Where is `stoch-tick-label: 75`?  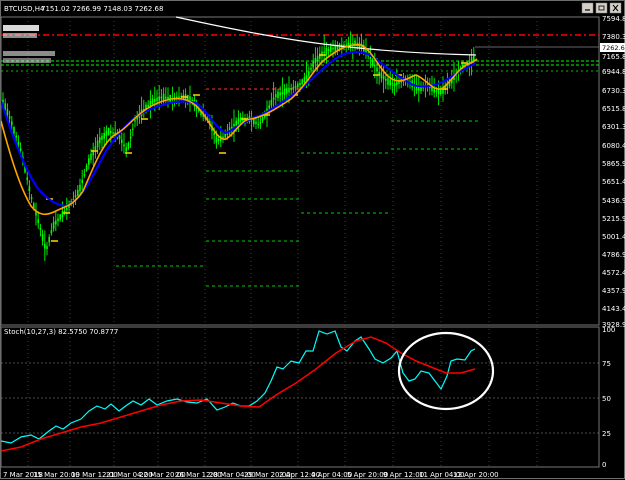
stoch-tick-label: 75 is located at coordinates (606, 364).